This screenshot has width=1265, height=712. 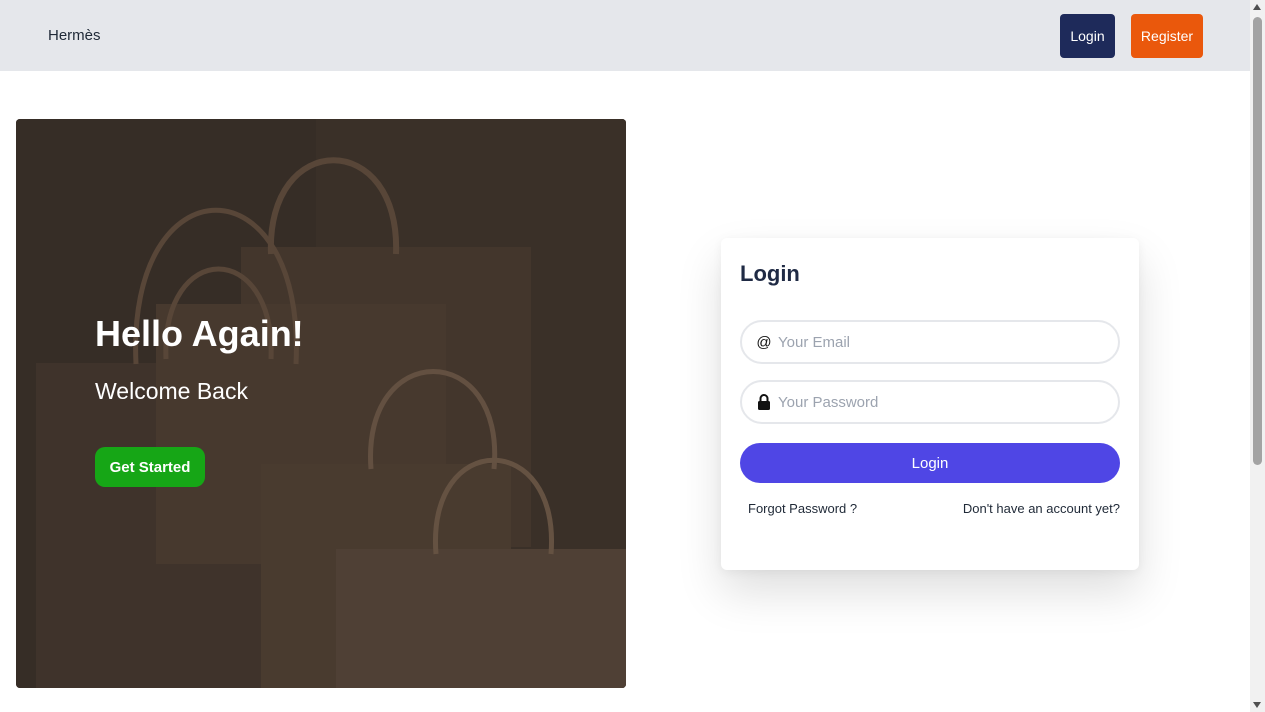 What do you see at coordinates (171, 391) in the screenshot?
I see `hero-subtitle: Welcome Back` at bounding box center [171, 391].